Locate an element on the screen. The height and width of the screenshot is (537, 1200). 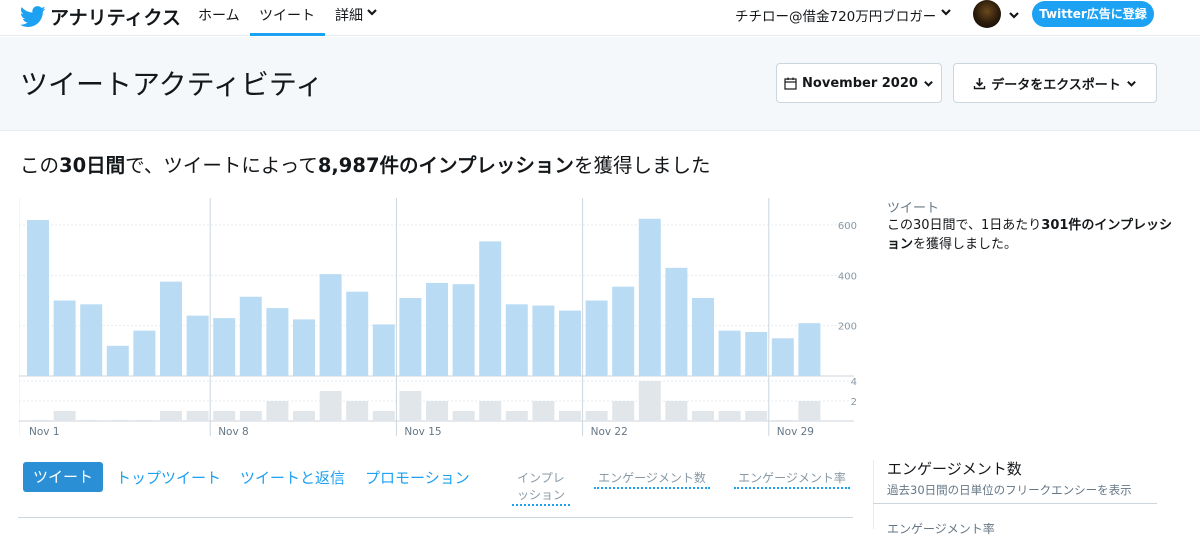
tab-promotions: プロモーション is located at coordinates (417, 477).